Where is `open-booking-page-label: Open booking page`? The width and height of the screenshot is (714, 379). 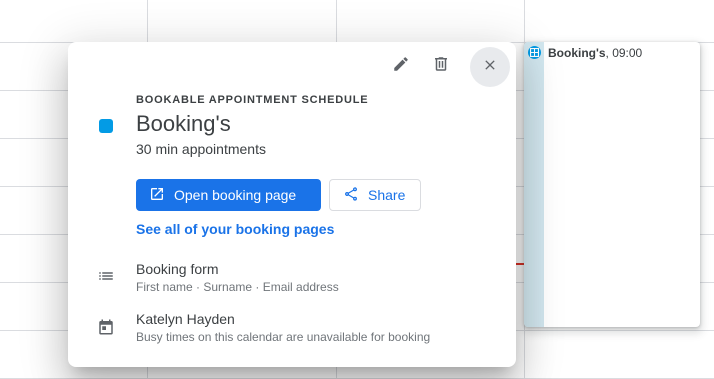
open-booking-page-label: Open booking page is located at coordinates (235, 195).